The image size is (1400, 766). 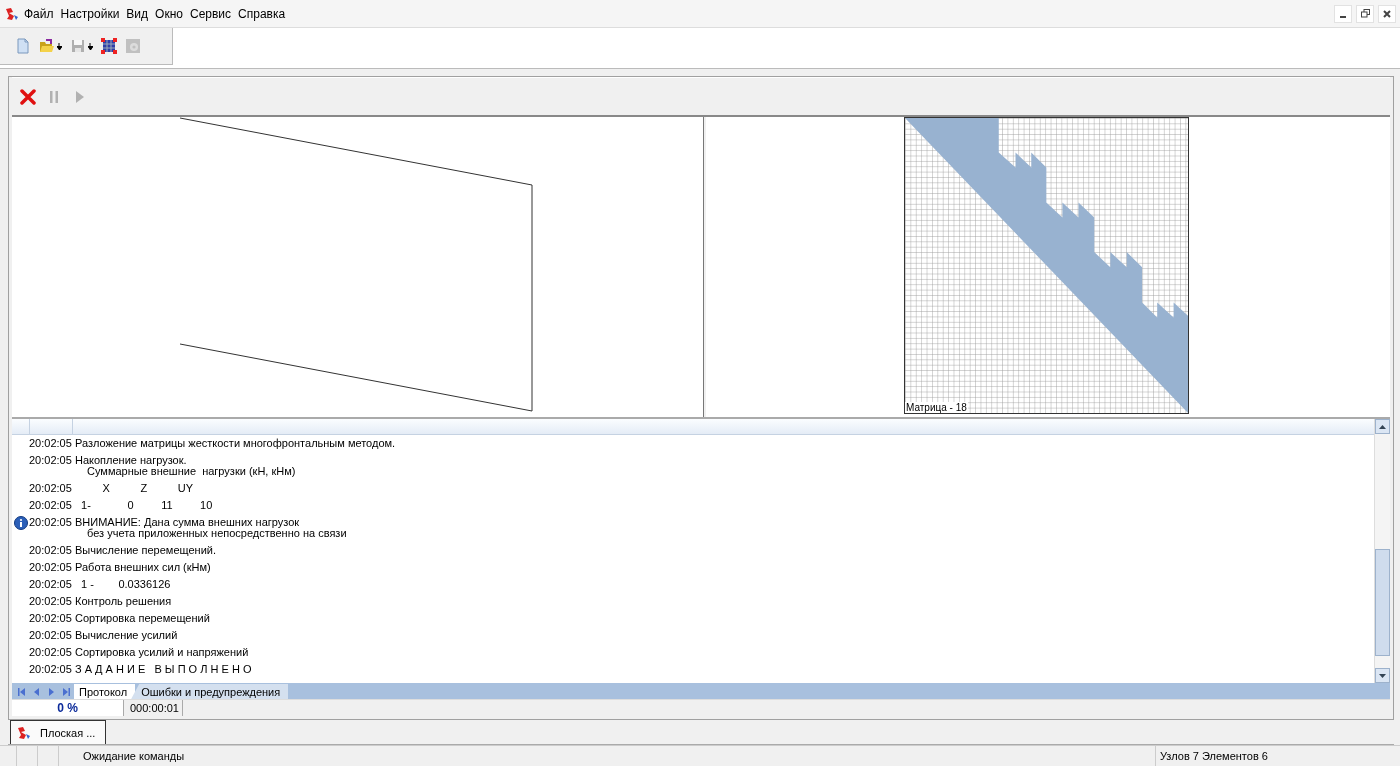 I want to click on vertical-scrollbar, so click(x=1382, y=551).